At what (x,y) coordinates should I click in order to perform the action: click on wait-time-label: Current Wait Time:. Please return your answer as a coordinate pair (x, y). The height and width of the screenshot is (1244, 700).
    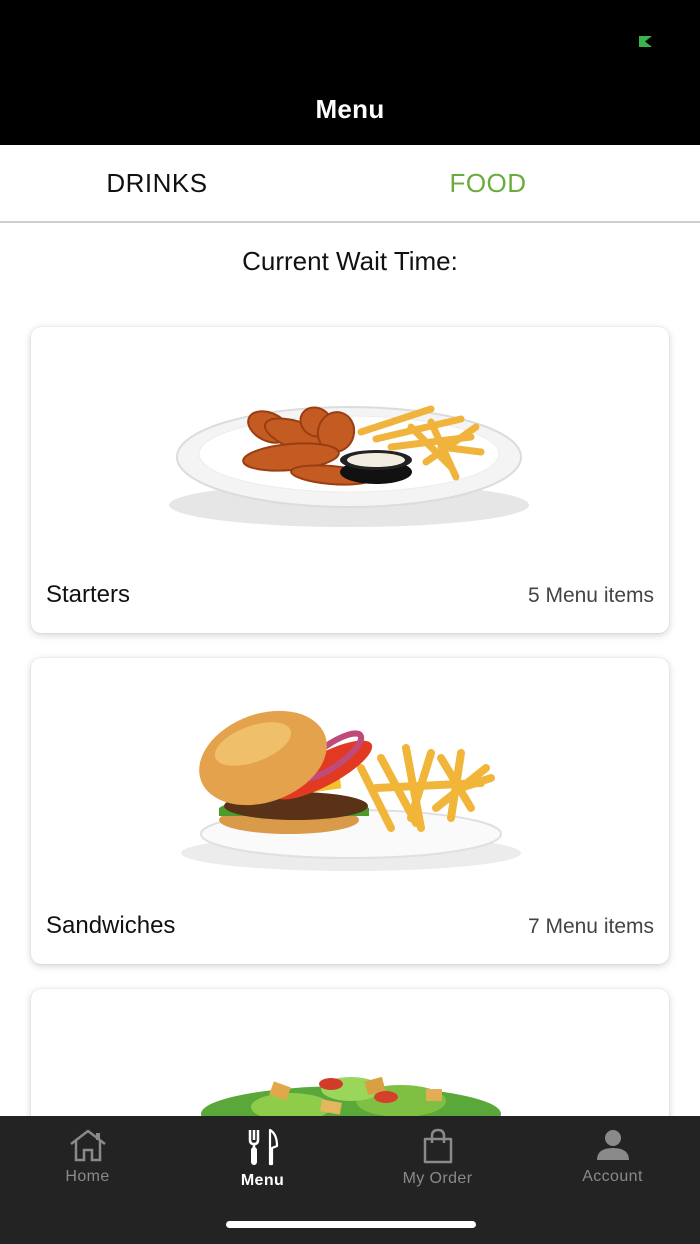
    Looking at the image, I should click on (350, 261).